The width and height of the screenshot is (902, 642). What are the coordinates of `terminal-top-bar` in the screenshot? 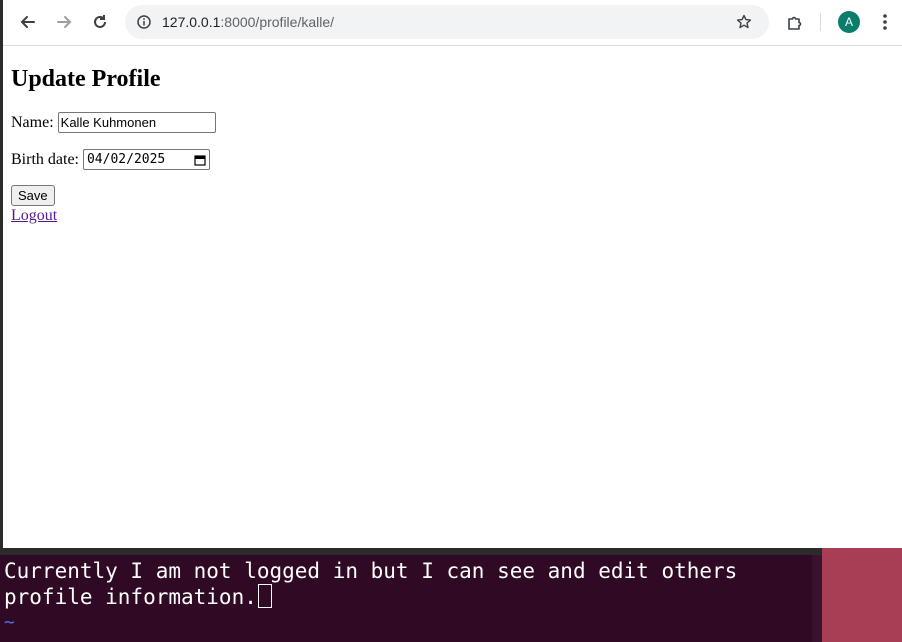 It's located at (411, 551).